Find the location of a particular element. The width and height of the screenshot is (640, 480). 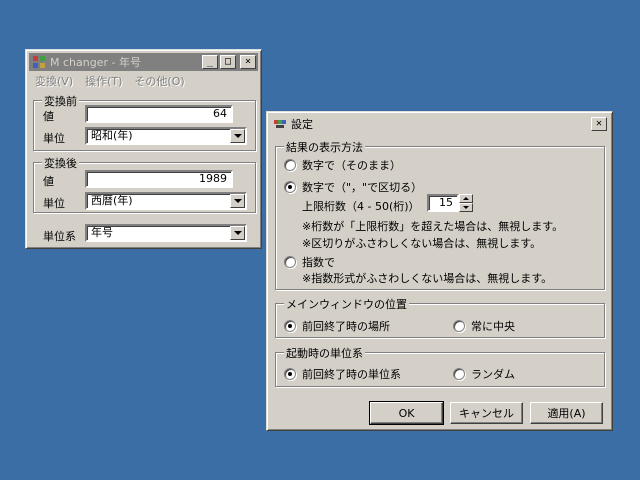

menubar: 変換(V) 操作(T) その他(O) is located at coordinates (143, 81).